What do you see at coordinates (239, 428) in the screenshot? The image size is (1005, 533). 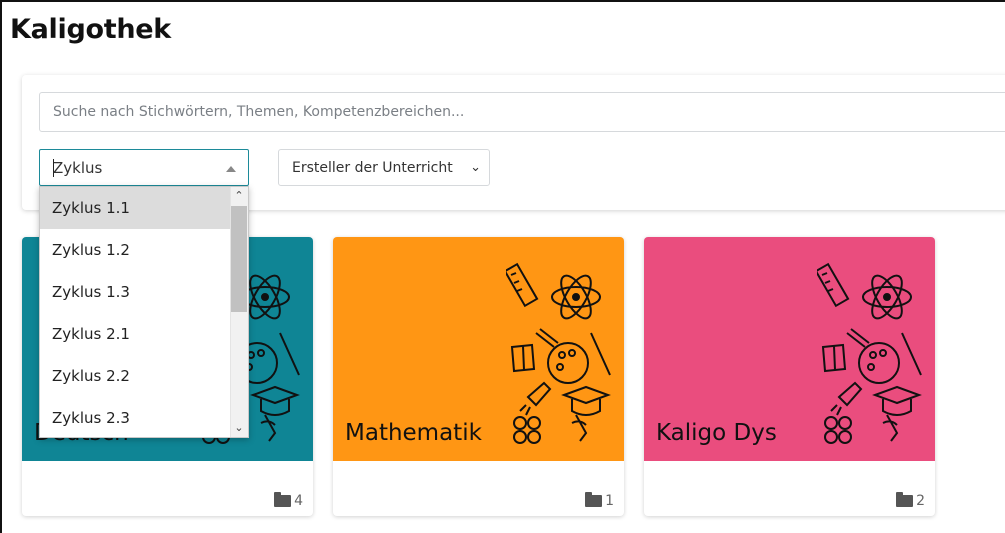 I see `scroll-down-icon: ⌄` at bounding box center [239, 428].